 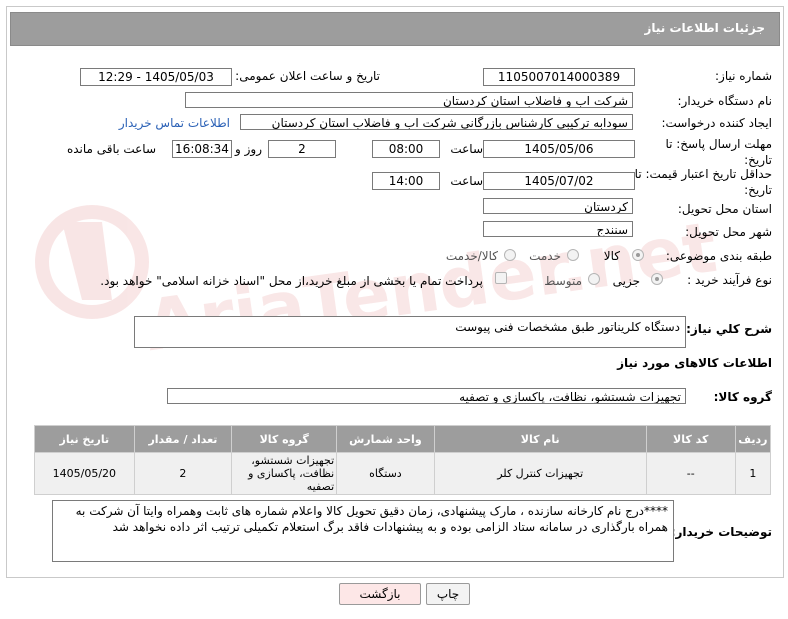 I want to click on purchase-option-medium: متوسط, so click(x=563, y=281).